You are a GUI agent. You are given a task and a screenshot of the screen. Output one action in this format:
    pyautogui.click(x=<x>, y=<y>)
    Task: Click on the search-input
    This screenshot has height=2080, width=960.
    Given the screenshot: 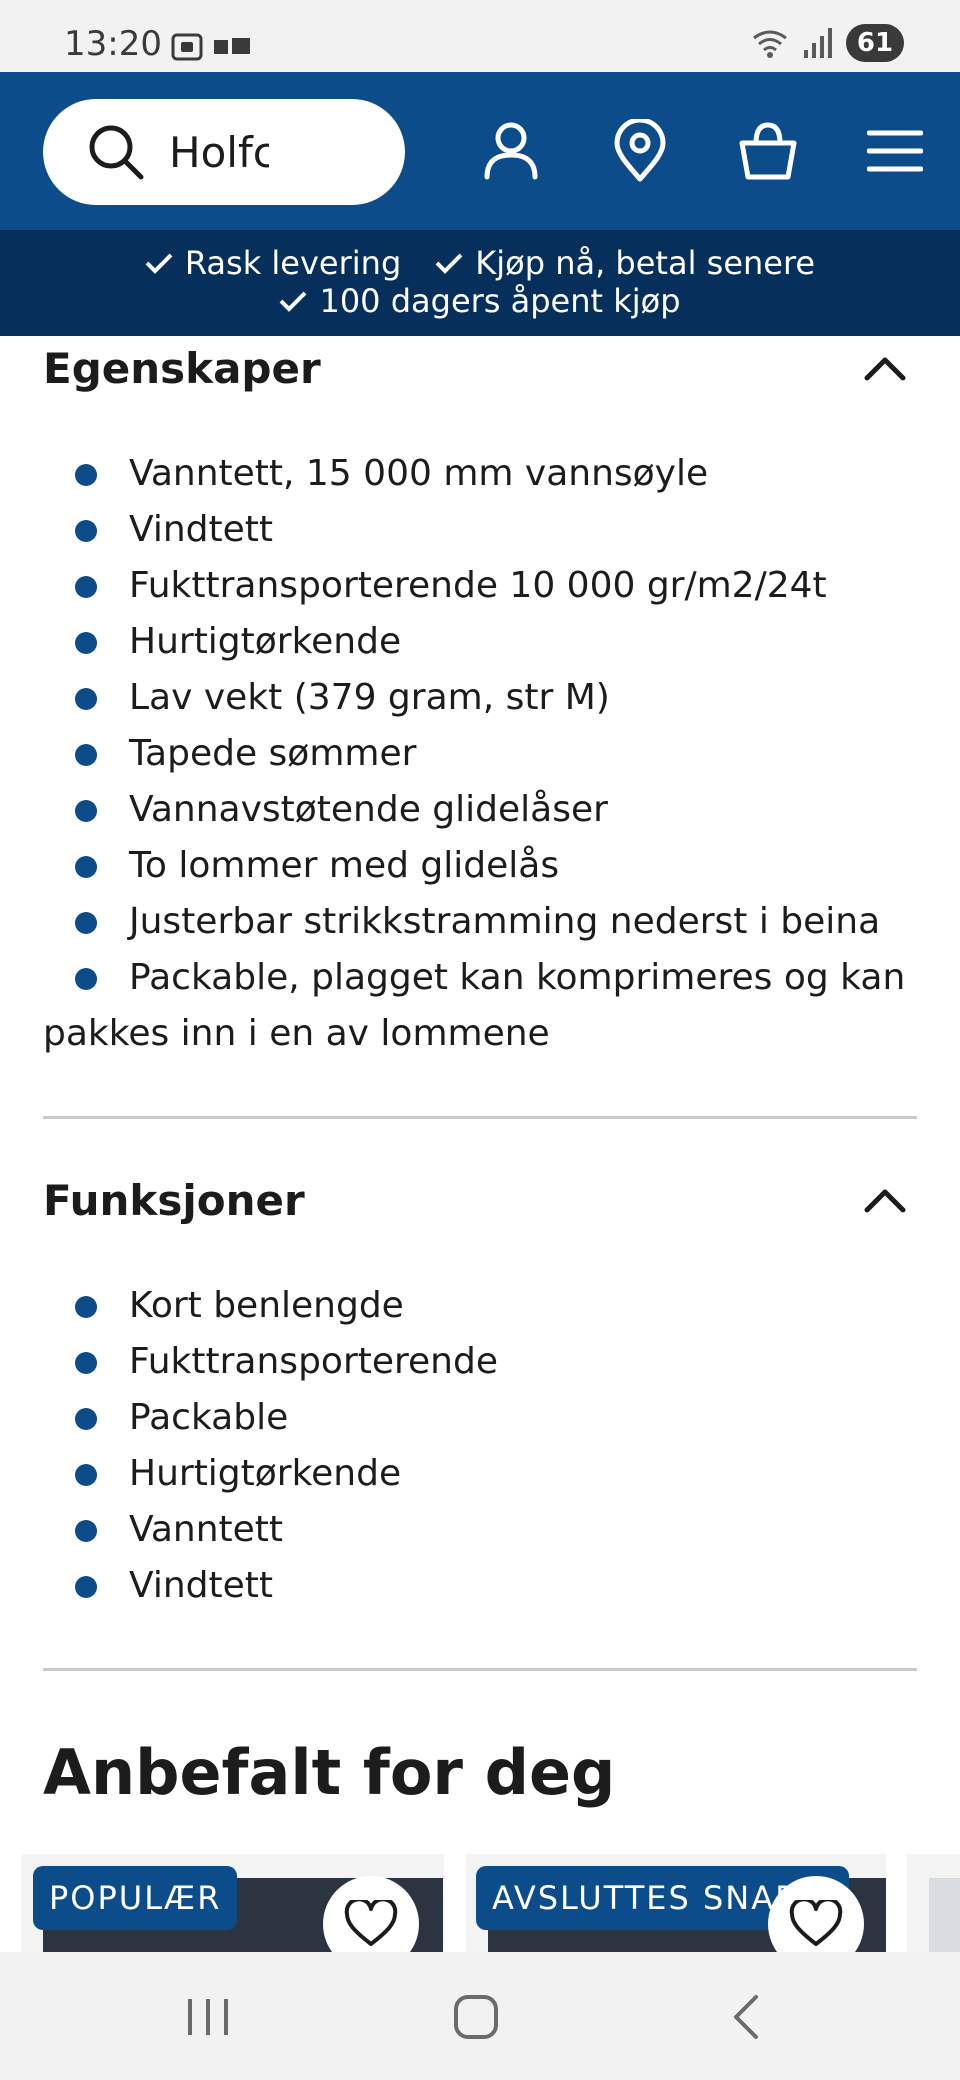 What is the action you would take?
    pyautogui.click(x=219, y=152)
    